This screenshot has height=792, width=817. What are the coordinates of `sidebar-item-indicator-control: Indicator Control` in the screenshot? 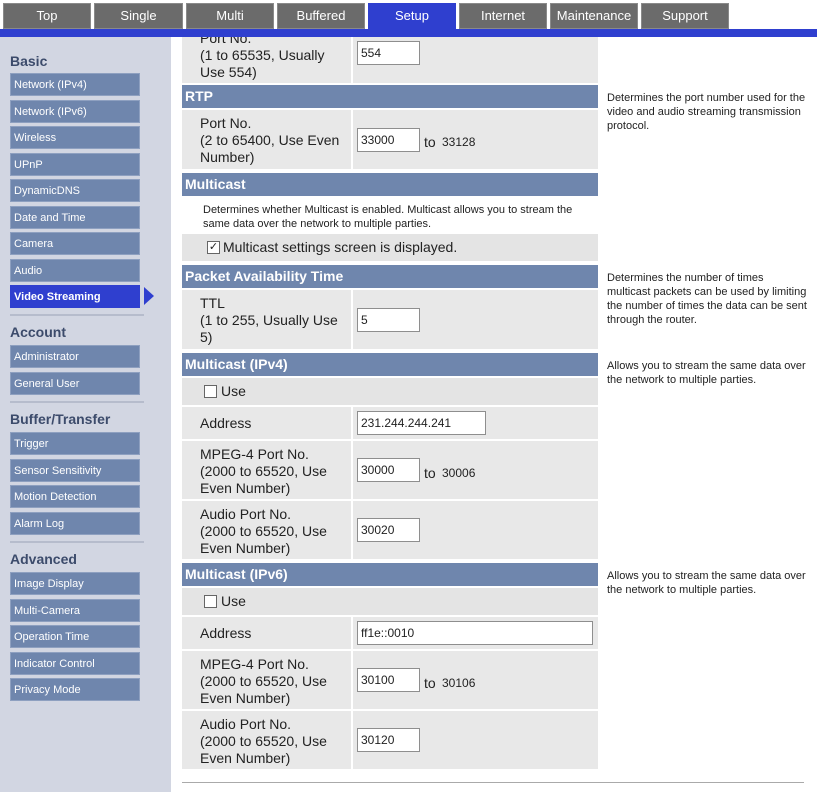 It's located at (75, 663).